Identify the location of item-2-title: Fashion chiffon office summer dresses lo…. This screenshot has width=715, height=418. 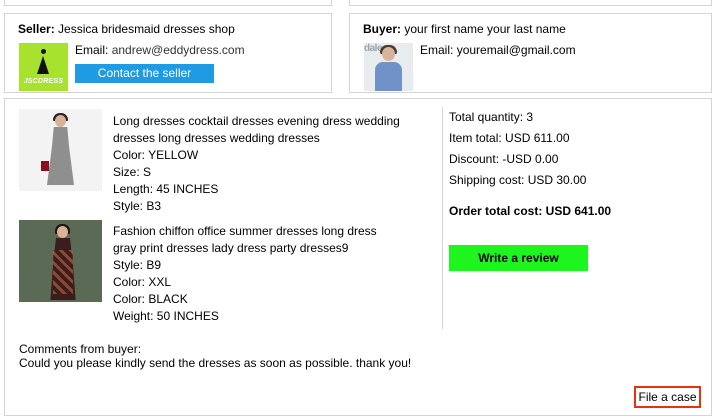
(258, 240).